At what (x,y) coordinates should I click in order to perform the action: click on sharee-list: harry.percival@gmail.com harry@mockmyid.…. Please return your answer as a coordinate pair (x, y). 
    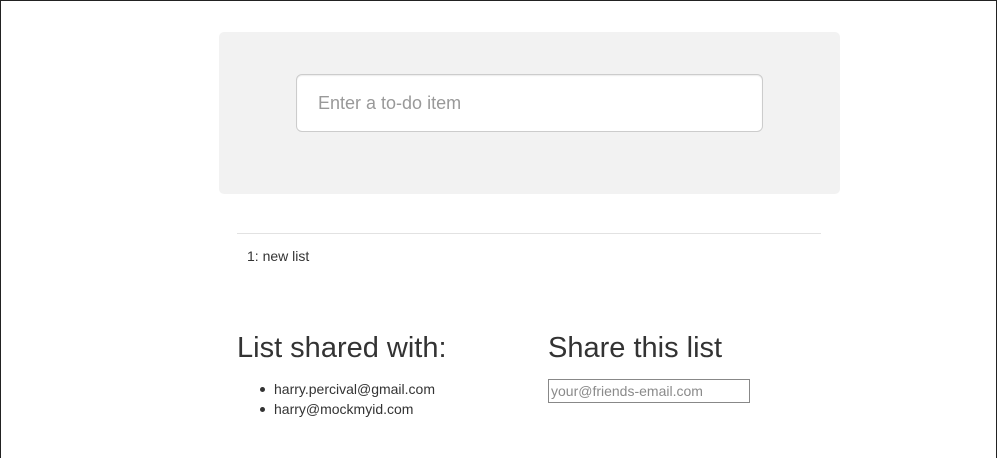
    Looking at the image, I should click on (382, 399).